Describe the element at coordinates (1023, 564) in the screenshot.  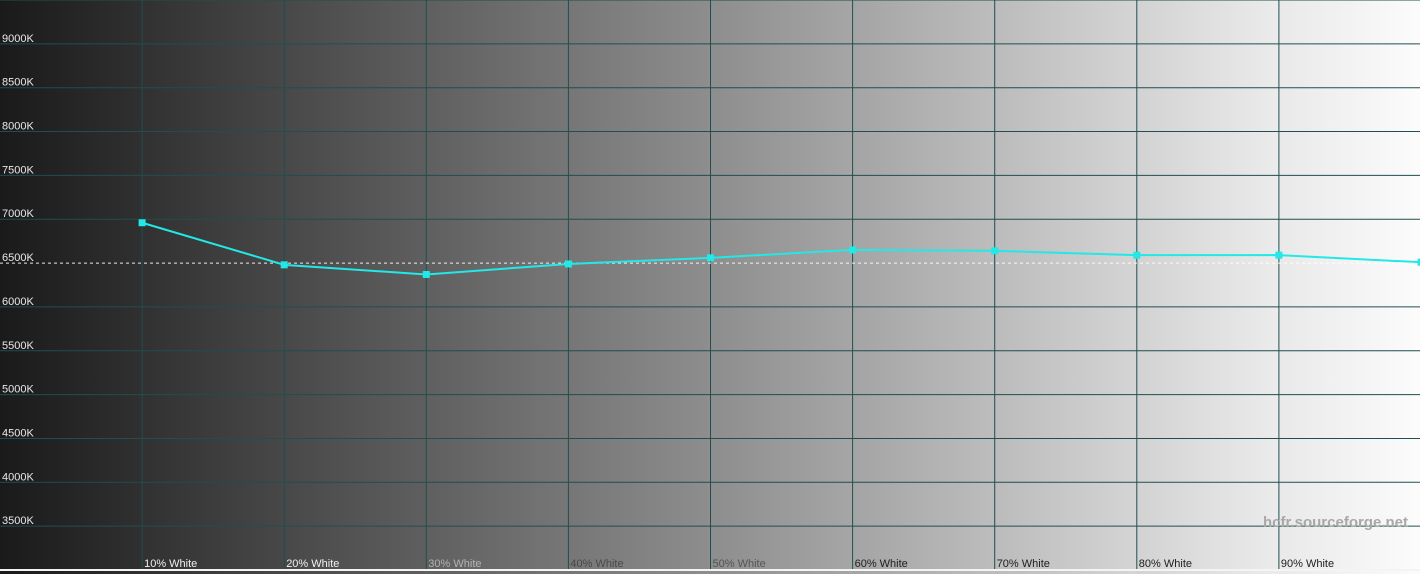
I see `x-tick-label: 70% White` at that location.